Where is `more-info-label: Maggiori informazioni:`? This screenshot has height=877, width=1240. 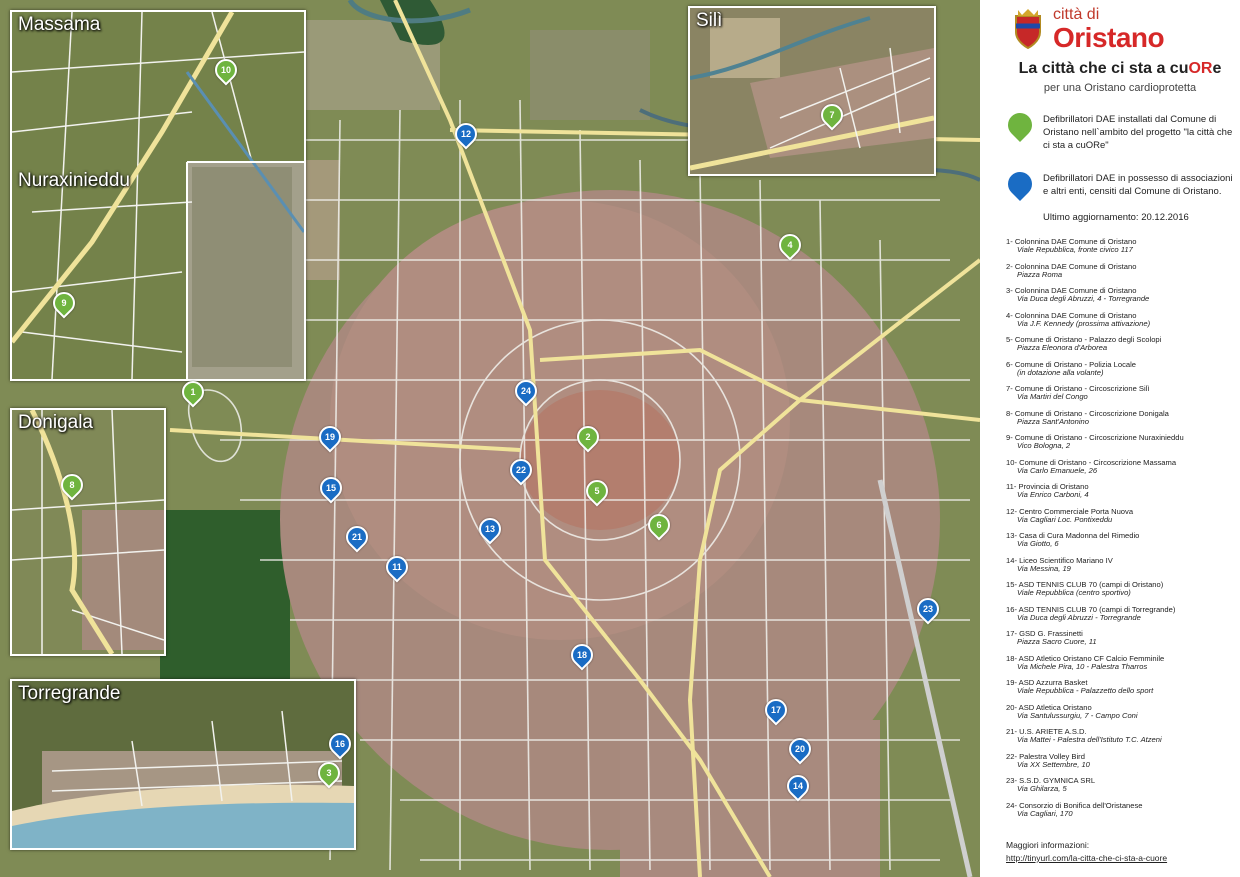
more-info-label: Maggiori informazioni: is located at coordinates (1048, 845).